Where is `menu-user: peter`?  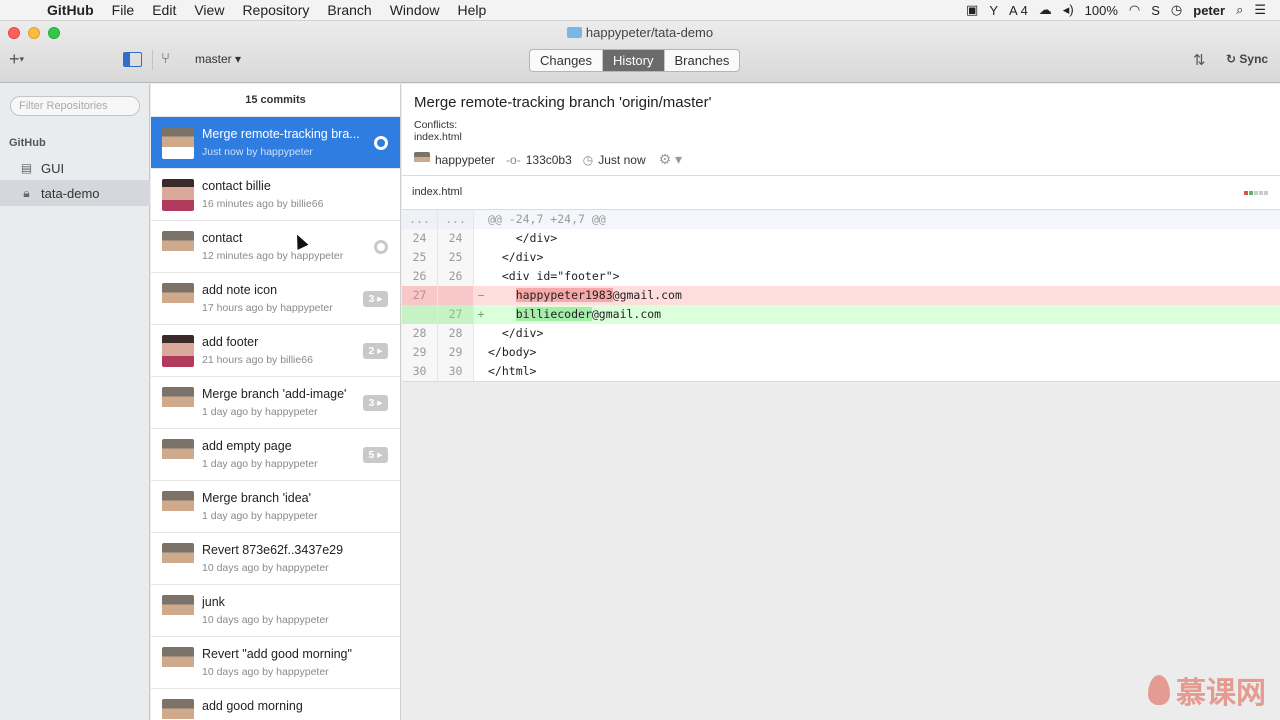
menu-user: peter is located at coordinates (1209, 10).